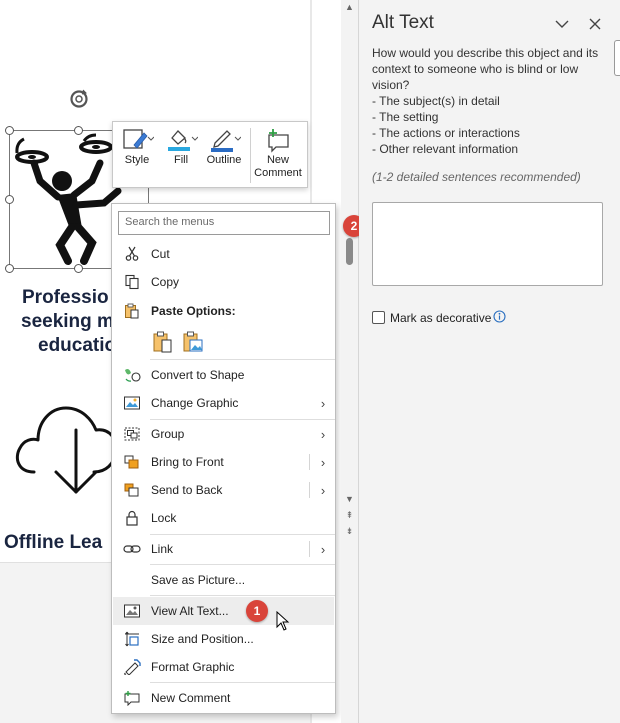 Image resolution: width=620 pixels, height=723 pixels. I want to click on alt-text-icon, so click(132, 611).